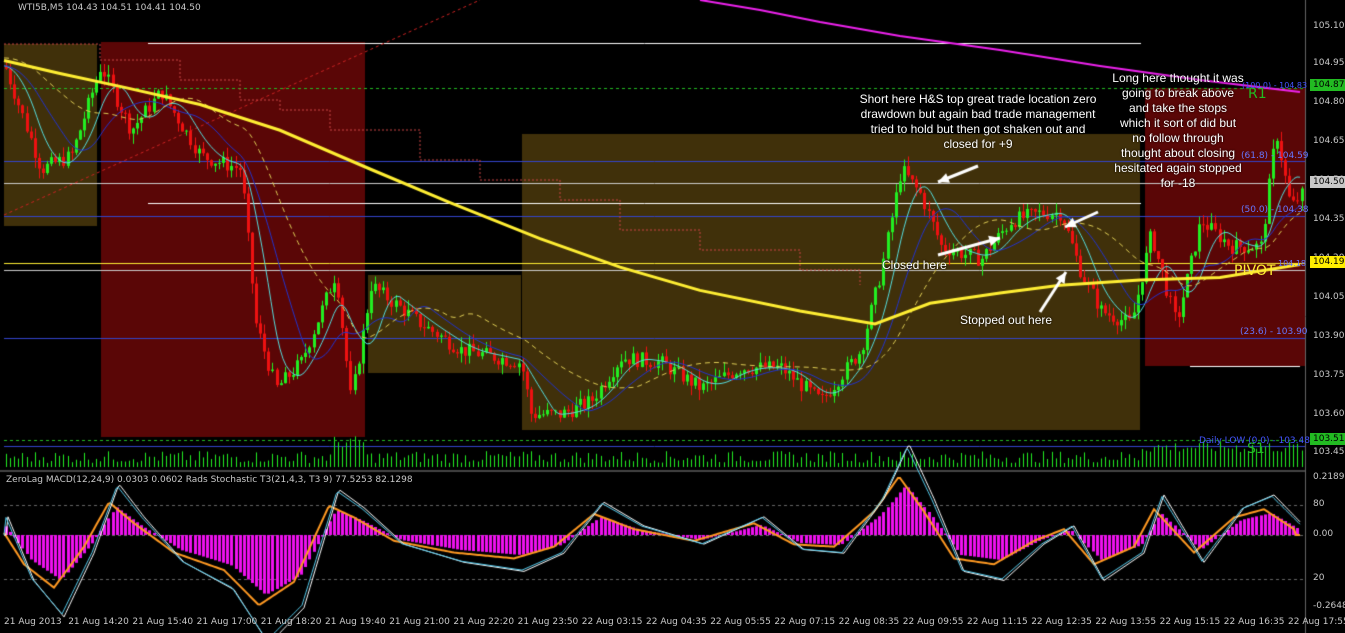 This screenshot has height=633, width=1345. Describe the element at coordinates (1319, 578) in the screenshot. I see `indicator-axis-label: 20` at that location.